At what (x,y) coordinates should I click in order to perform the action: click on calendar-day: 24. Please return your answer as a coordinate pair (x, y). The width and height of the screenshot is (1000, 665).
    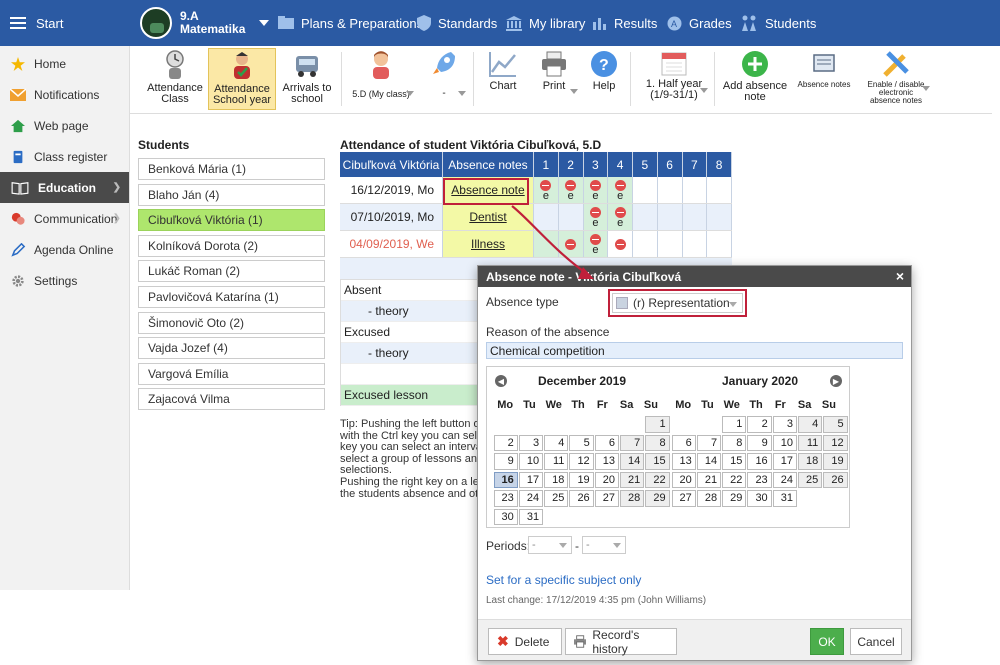
    Looking at the image, I should click on (784, 479).